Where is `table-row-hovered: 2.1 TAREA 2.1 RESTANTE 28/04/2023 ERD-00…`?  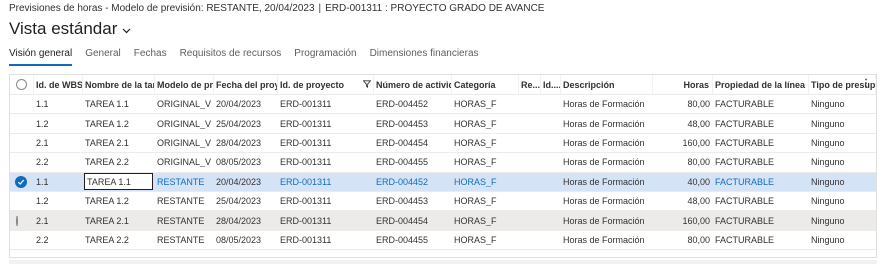
table-row-hovered: 2.1 TAREA 2.1 RESTANTE 28/04/2023 ERD-00… is located at coordinates (443, 221).